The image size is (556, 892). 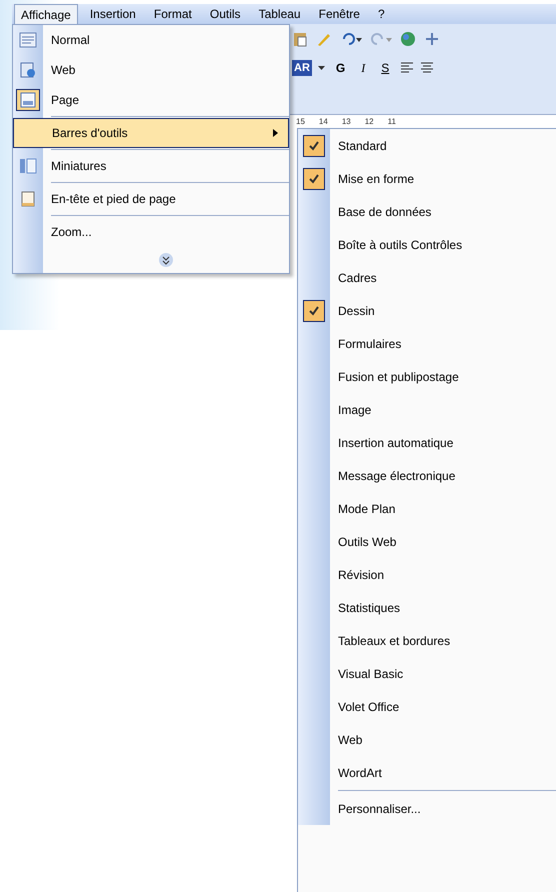 What do you see at coordinates (363, 68) in the screenshot?
I see `format-button: I` at bounding box center [363, 68].